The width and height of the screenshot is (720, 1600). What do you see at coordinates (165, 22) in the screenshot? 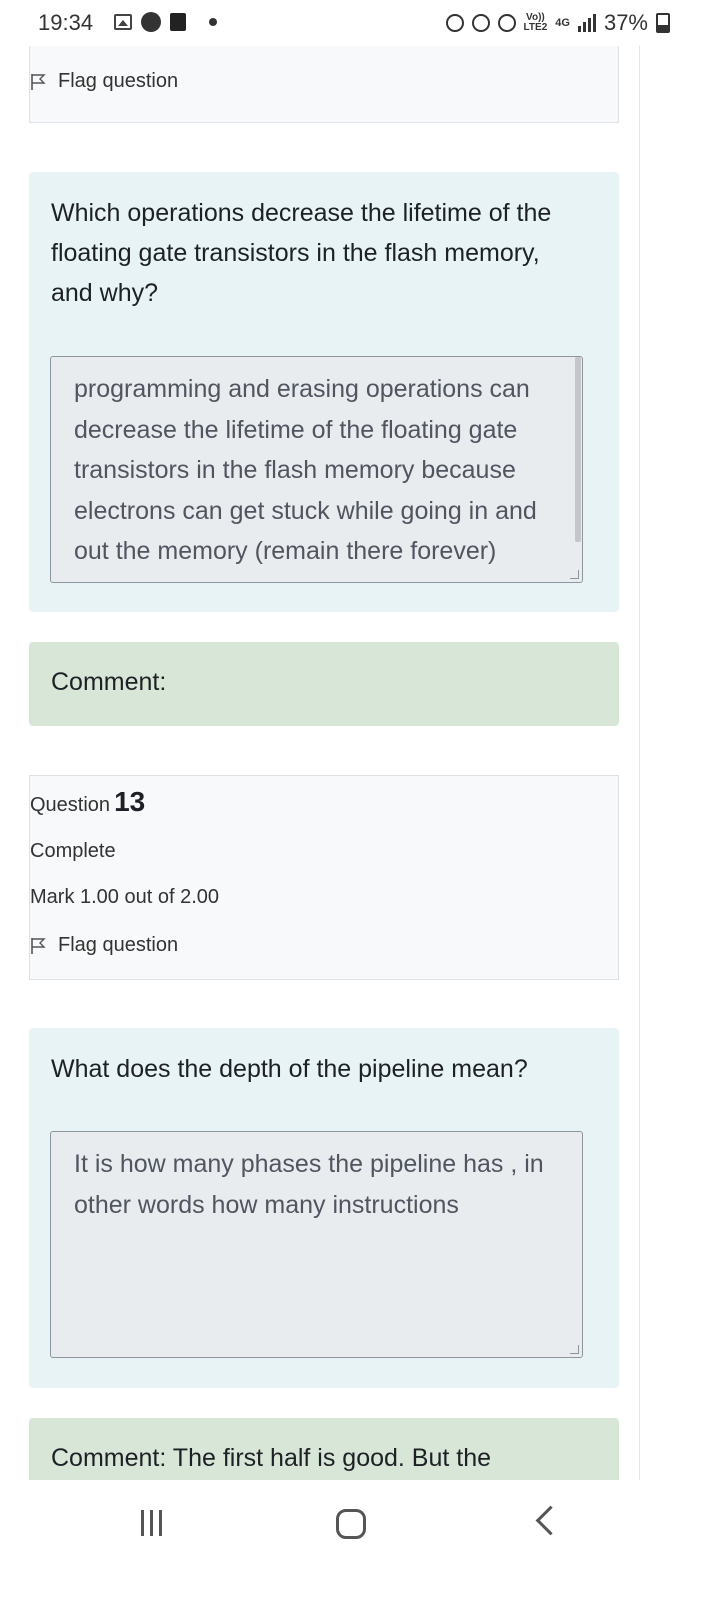
I see `notification-icons` at bounding box center [165, 22].